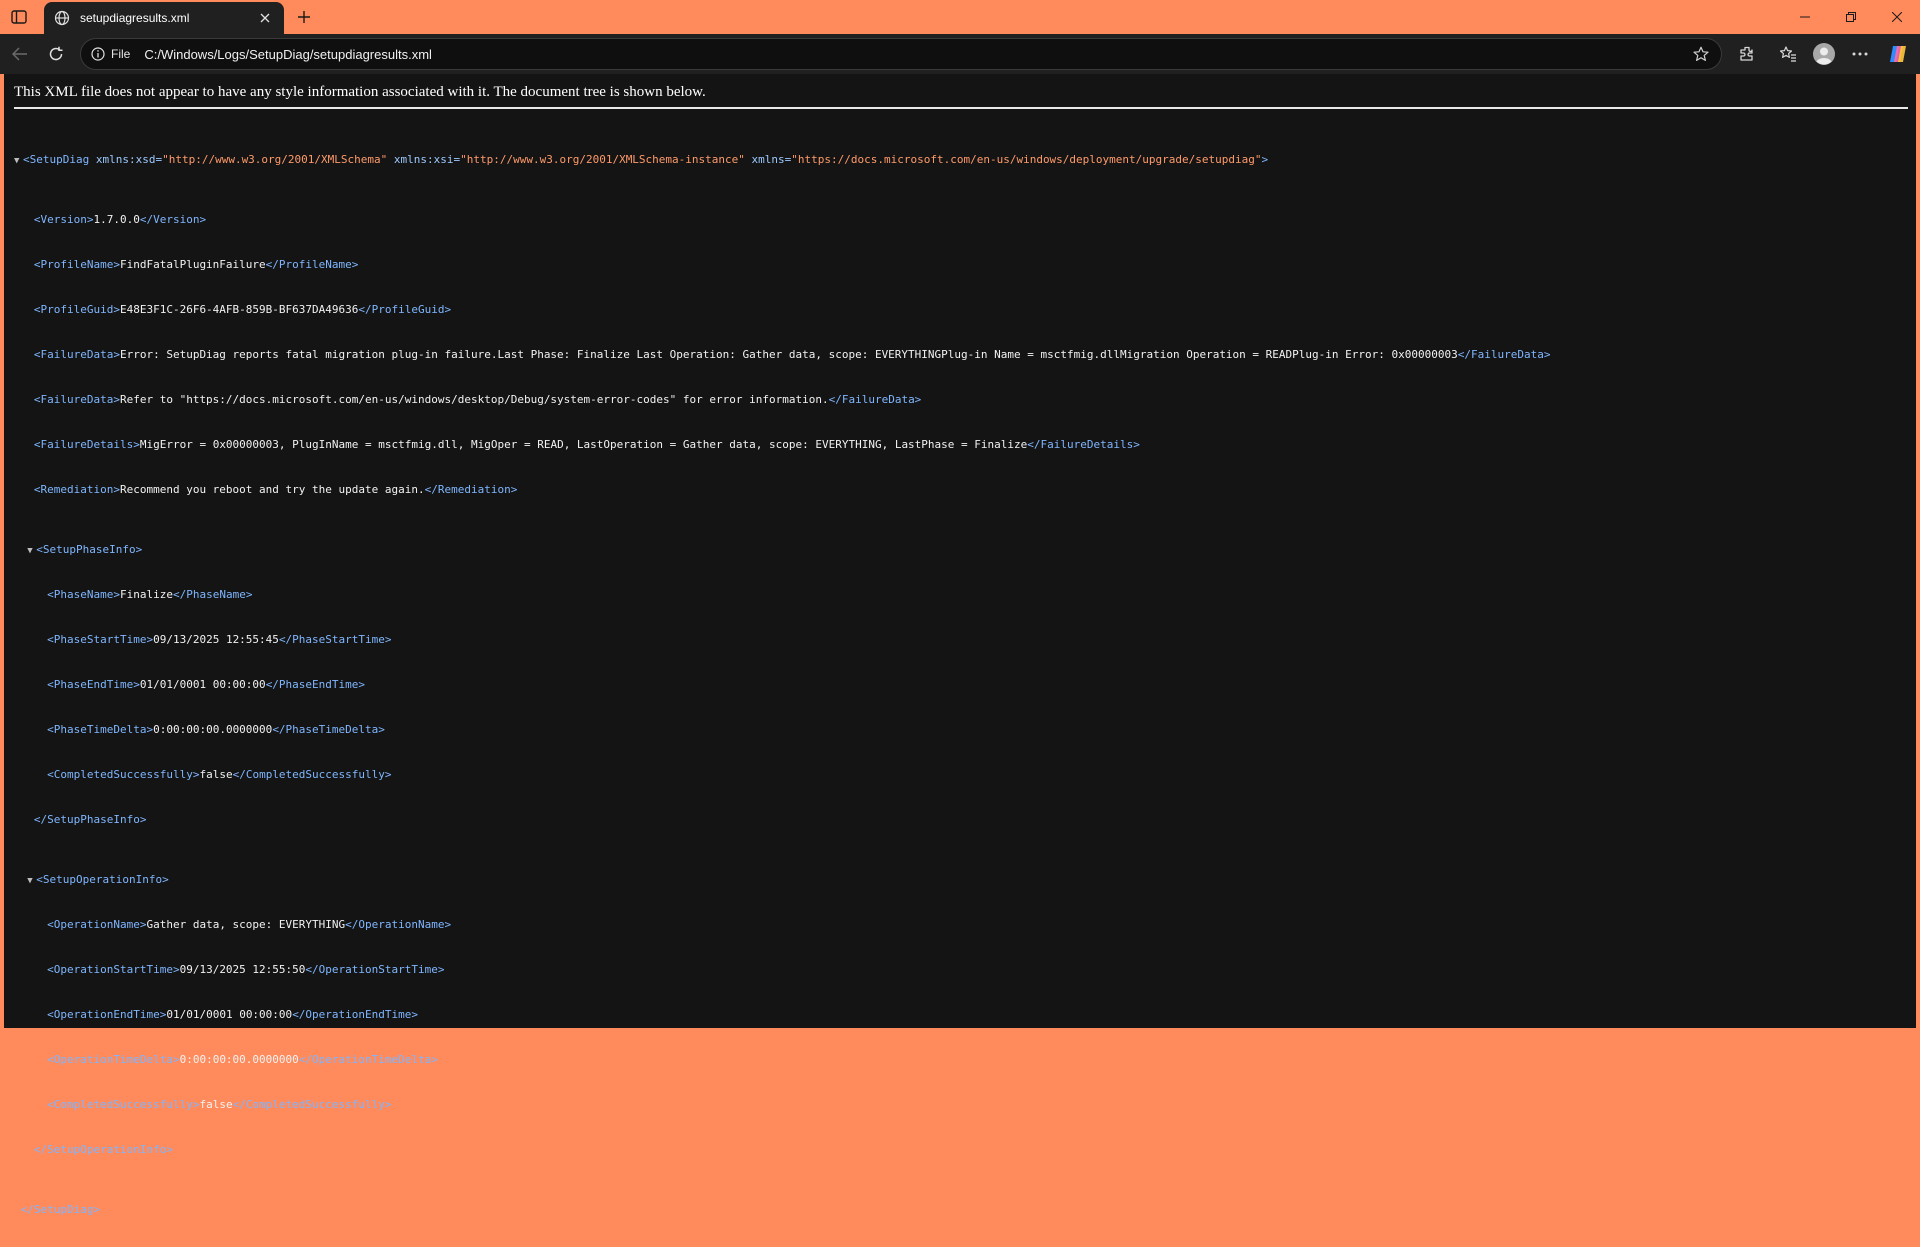 The height and width of the screenshot is (1247, 1920). Describe the element at coordinates (98, 54) in the screenshot. I see `info-icon` at that location.